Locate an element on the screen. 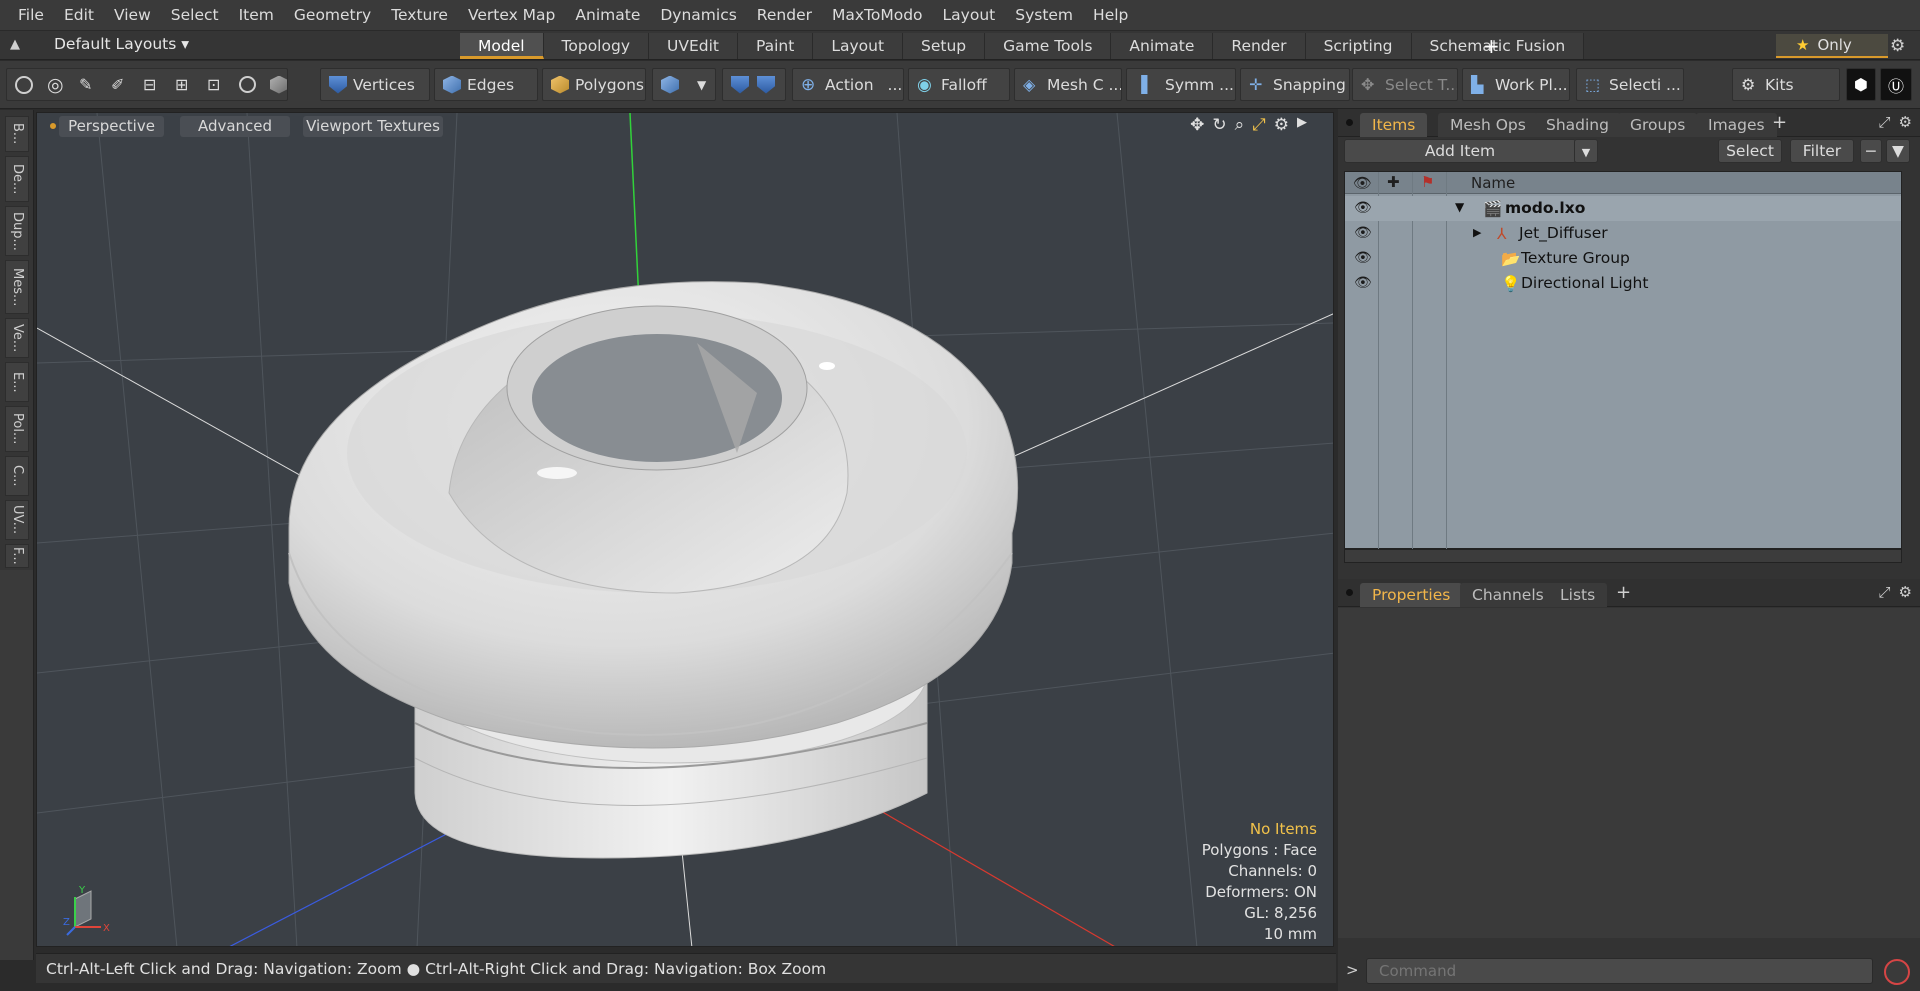 The width and height of the screenshot is (1920, 991). viewport-textures-button: Viewport Textures is located at coordinates (373, 126).